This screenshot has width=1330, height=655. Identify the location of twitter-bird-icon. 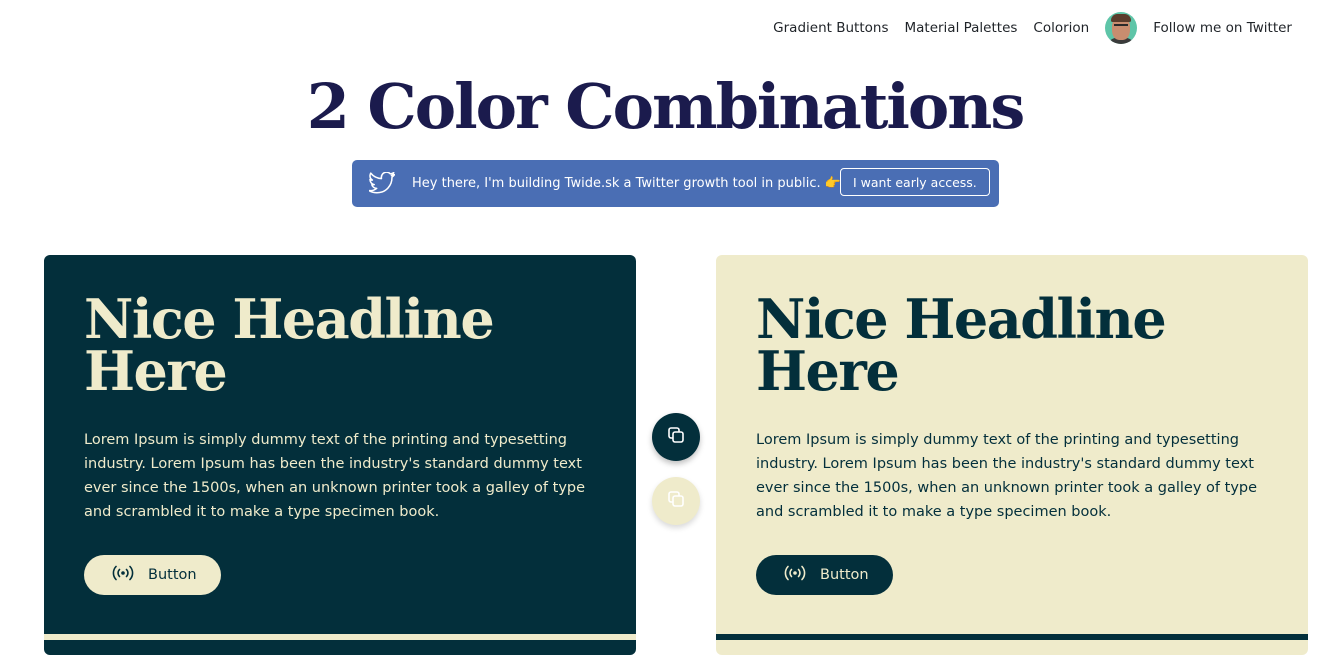
(382, 184).